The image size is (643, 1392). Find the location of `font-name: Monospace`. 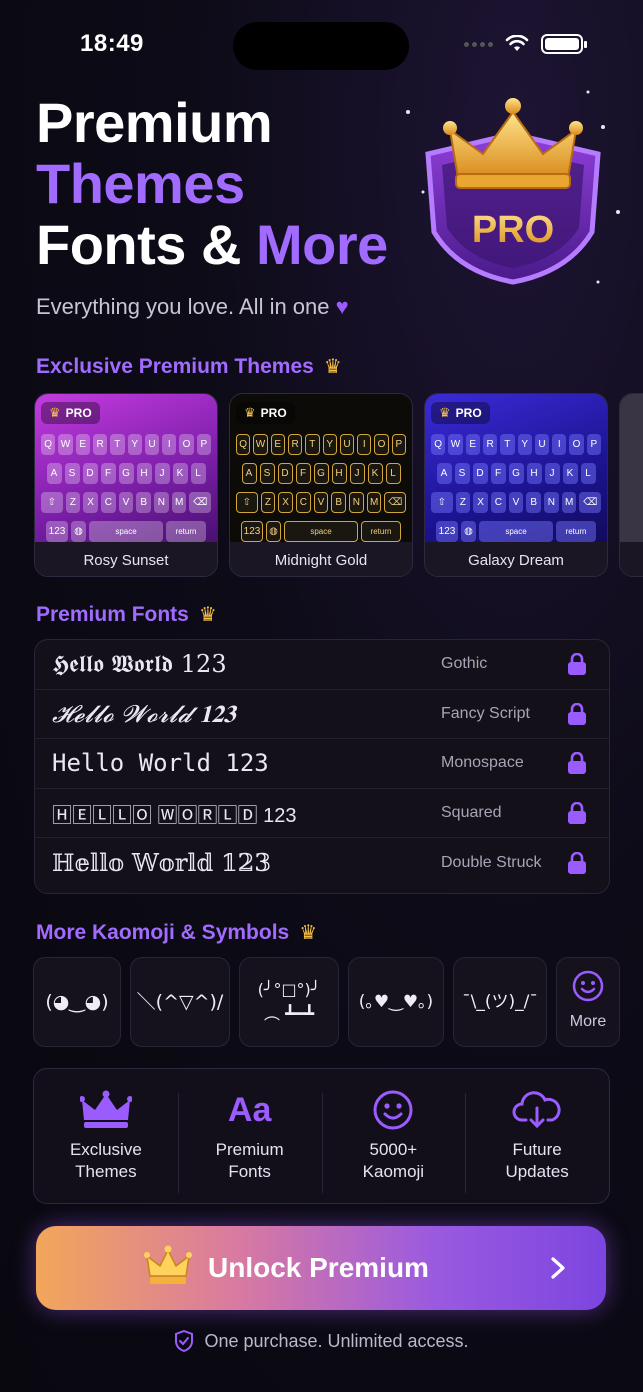

font-name: Monospace is located at coordinates (482, 763).